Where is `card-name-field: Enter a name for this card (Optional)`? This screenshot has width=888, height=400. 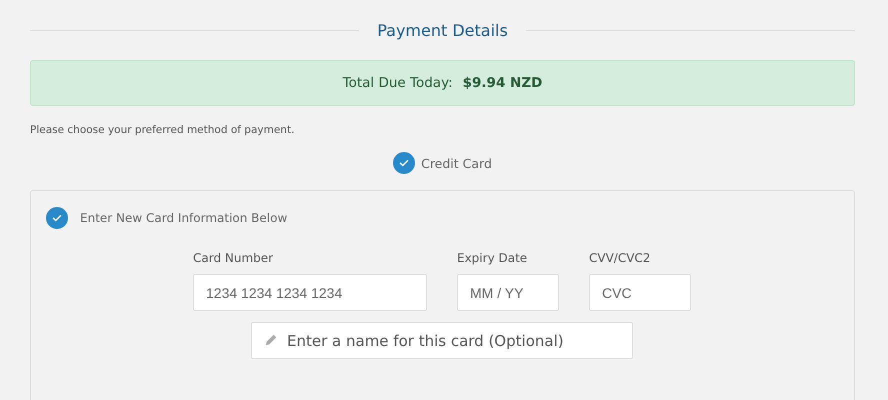 card-name-field: Enter a name for this card (Optional) is located at coordinates (442, 340).